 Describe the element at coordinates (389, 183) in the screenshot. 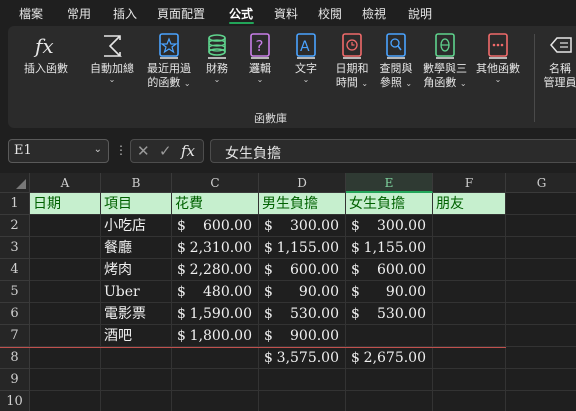

I see `column-header-e: E` at that location.